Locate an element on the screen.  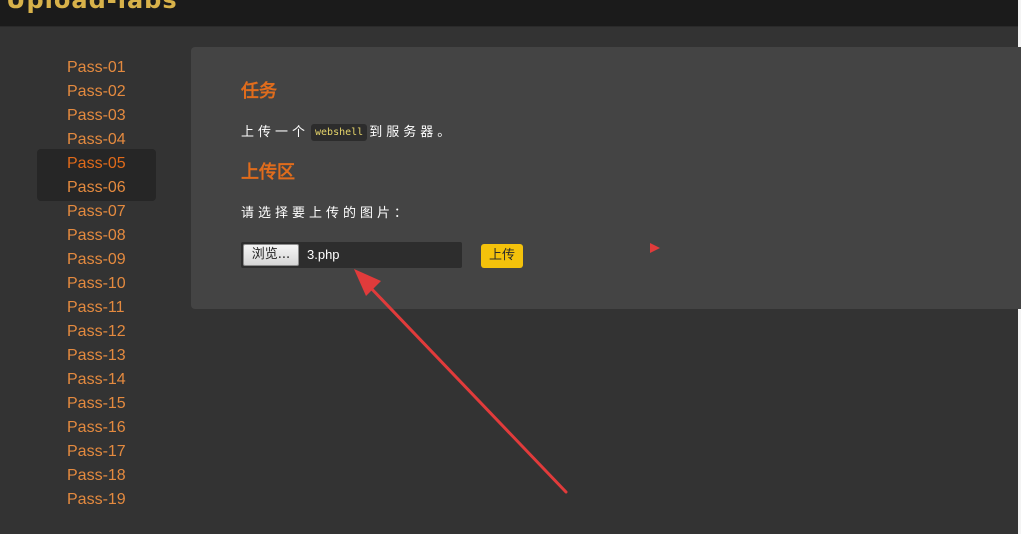
sidebar-item-pass-08: Pass-08 is located at coordinates (97, 236).